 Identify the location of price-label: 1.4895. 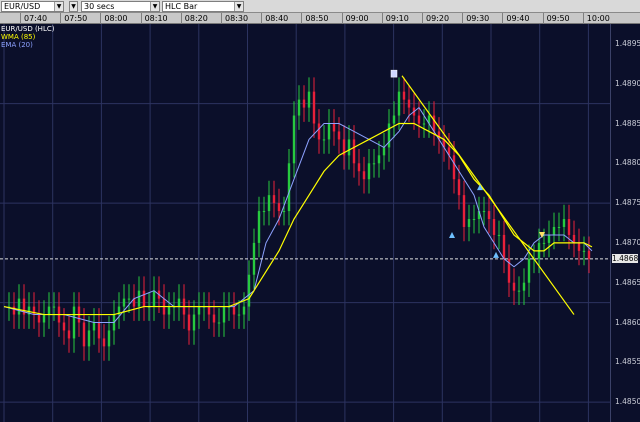
(627, 43).